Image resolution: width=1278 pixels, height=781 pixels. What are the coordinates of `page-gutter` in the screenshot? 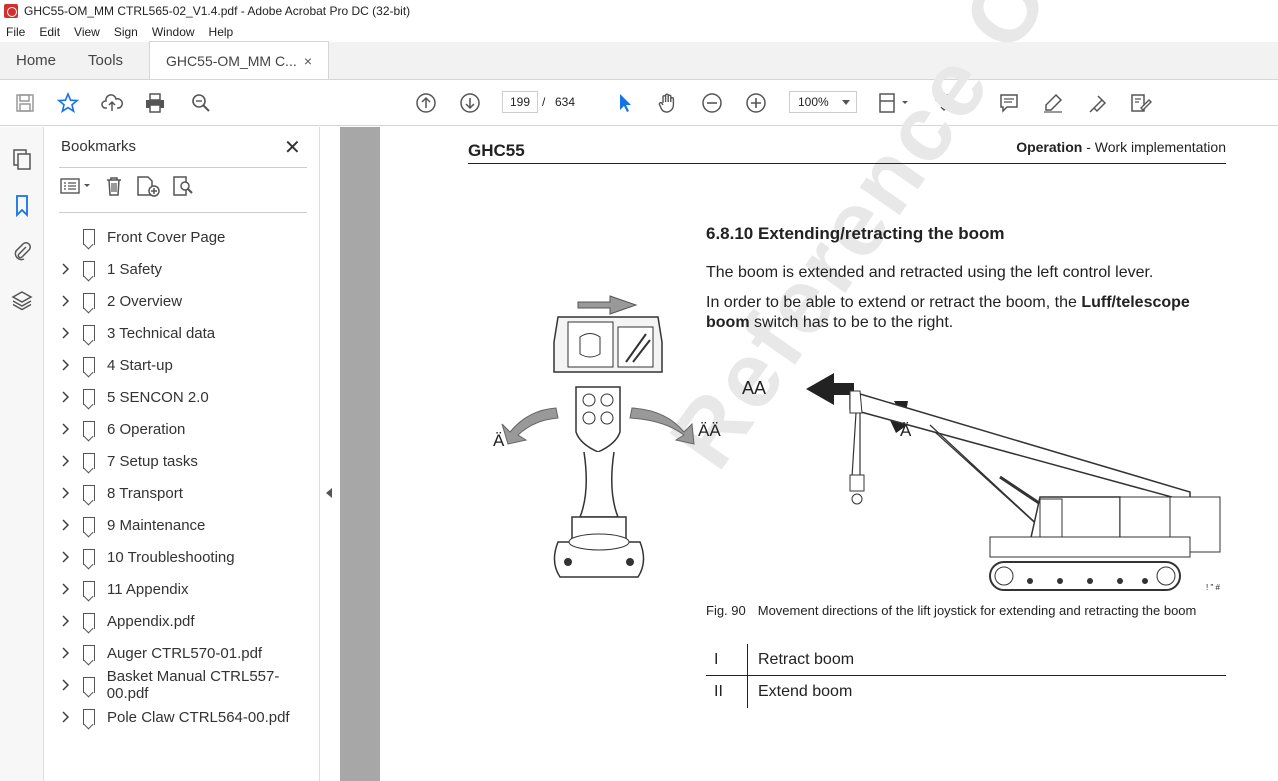 It's located at (360, 454).